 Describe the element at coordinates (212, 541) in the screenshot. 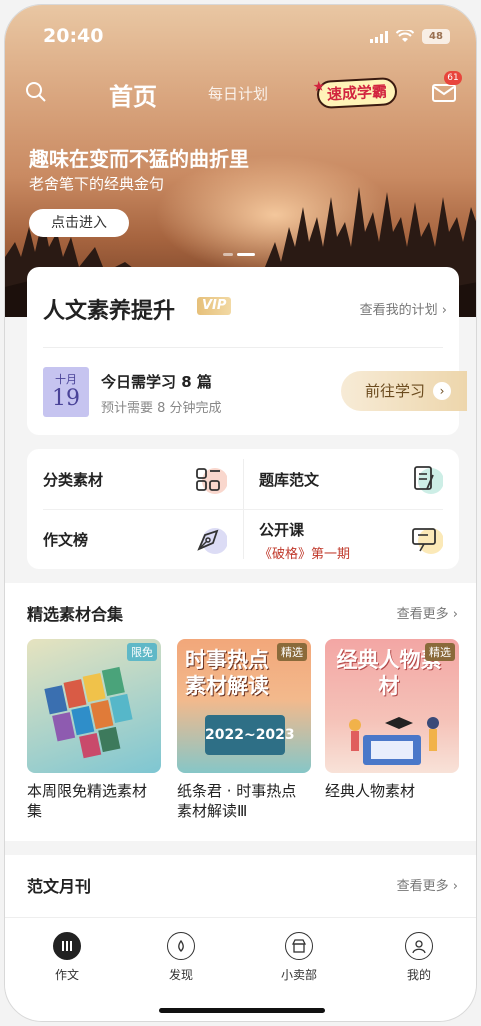

I see `pen-nib-icon` at that location.